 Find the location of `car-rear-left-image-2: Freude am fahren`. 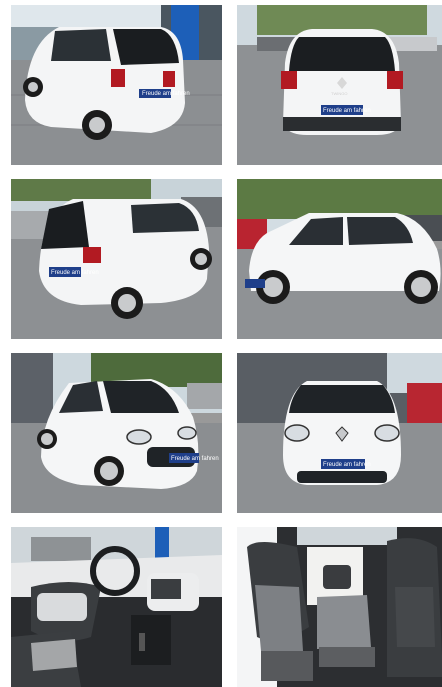

car-rear-left-image-2: Freude am fahren is located at coordinates (116, 259).